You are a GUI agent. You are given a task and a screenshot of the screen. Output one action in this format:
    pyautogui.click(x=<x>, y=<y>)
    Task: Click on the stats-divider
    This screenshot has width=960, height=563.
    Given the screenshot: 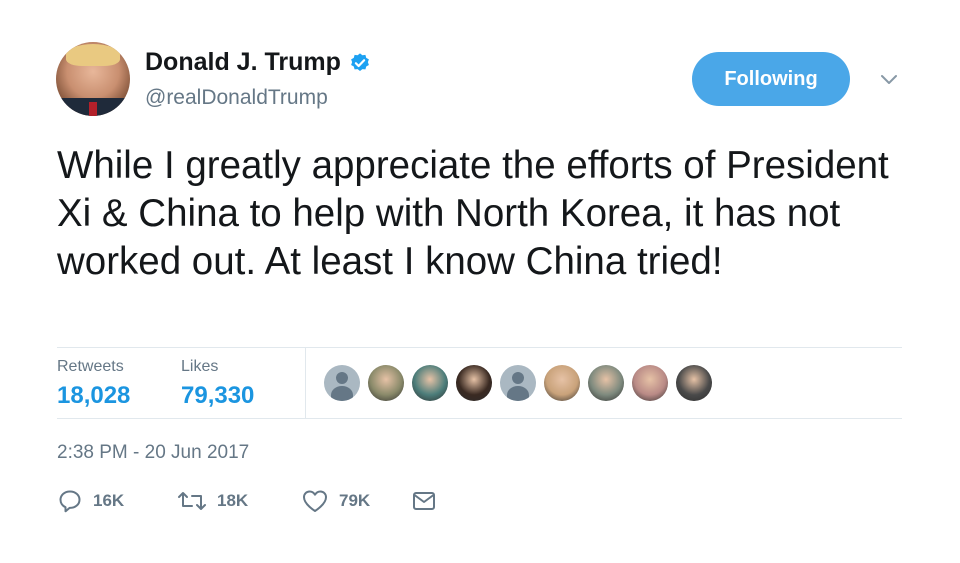 What is the action you would take?
    pyautogui.click(x=305, y=383)
    